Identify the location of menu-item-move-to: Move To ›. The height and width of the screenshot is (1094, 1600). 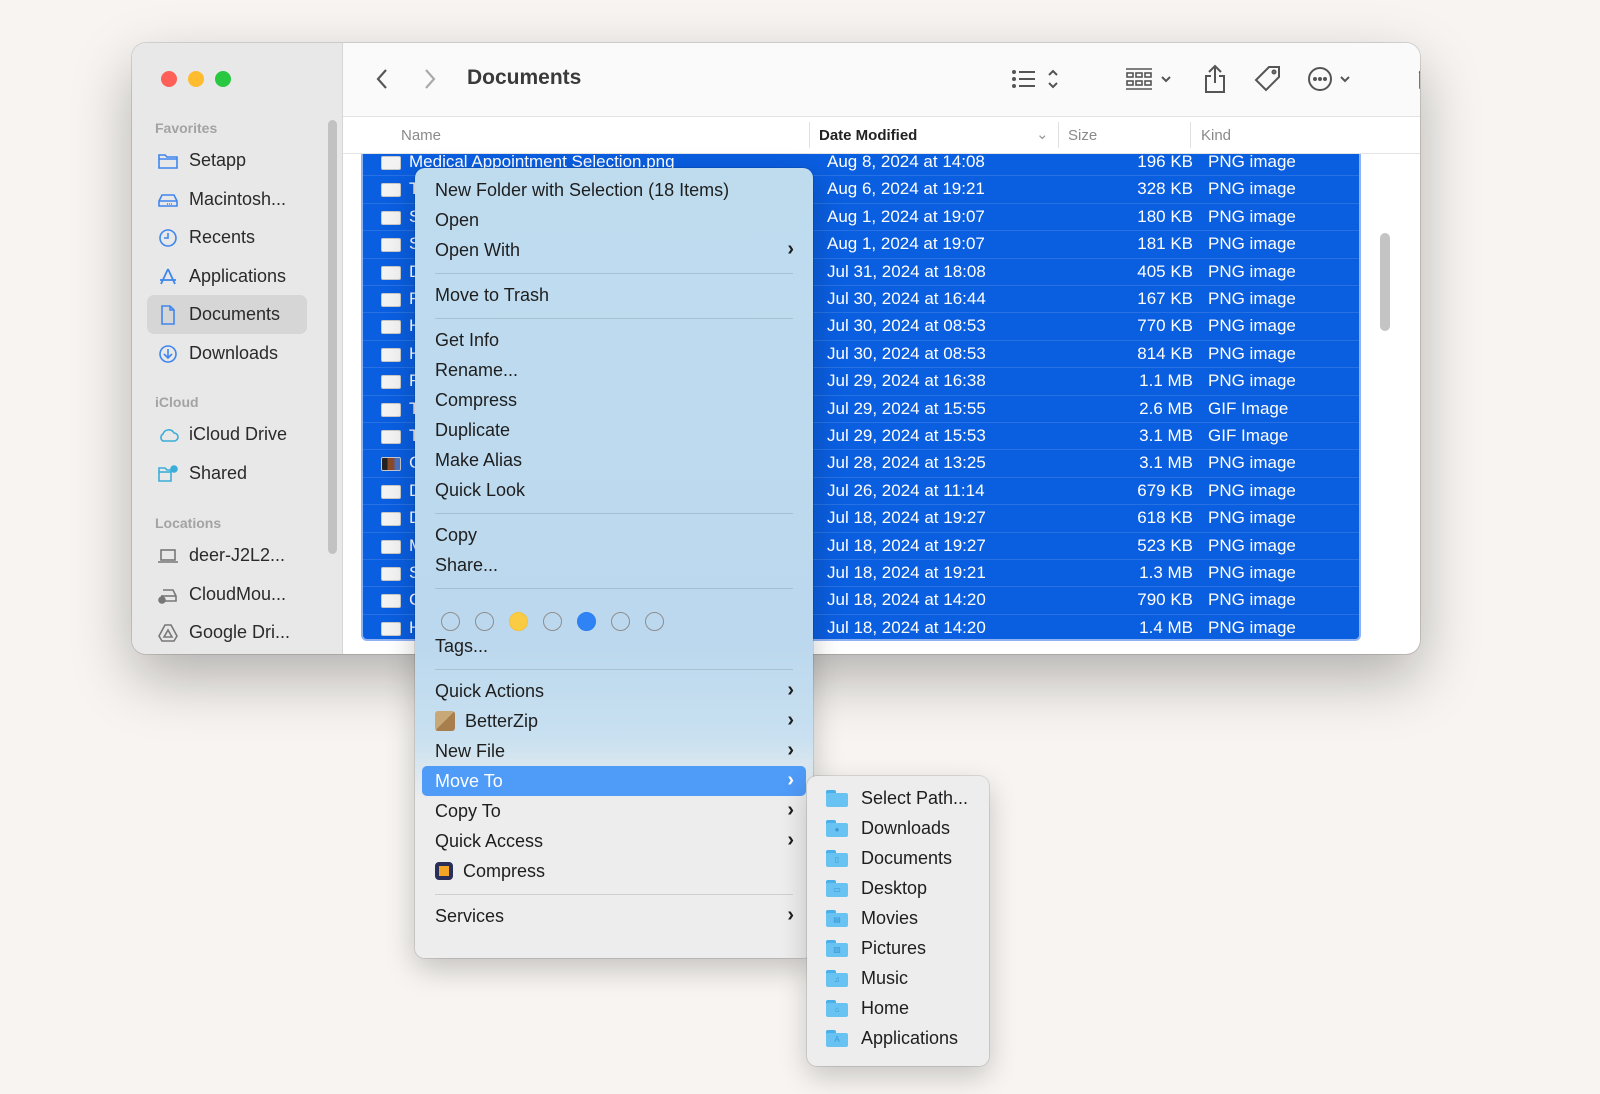
(614, 781).